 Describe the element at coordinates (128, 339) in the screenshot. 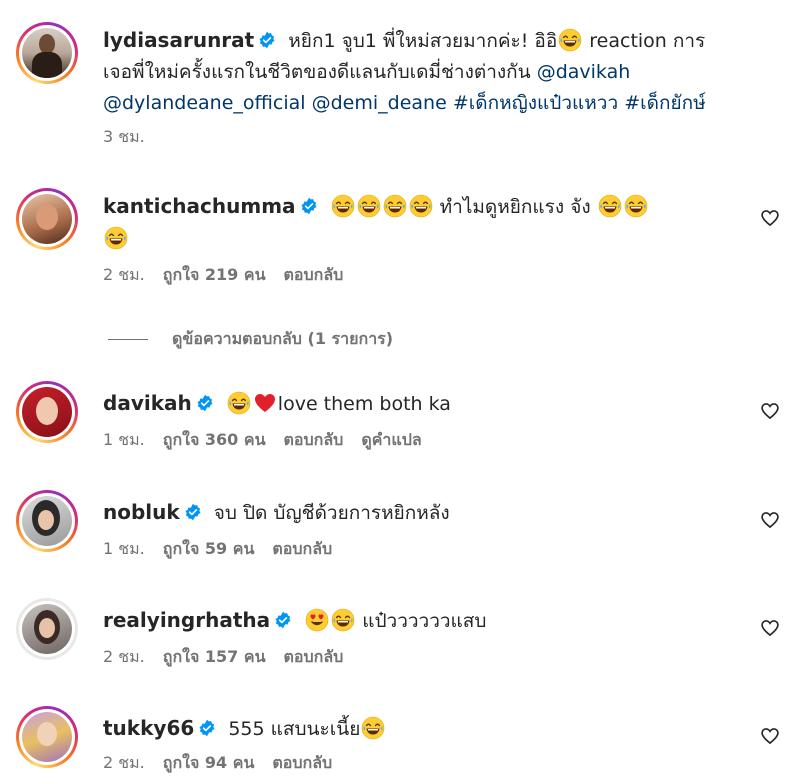

I see `divider` at that location.